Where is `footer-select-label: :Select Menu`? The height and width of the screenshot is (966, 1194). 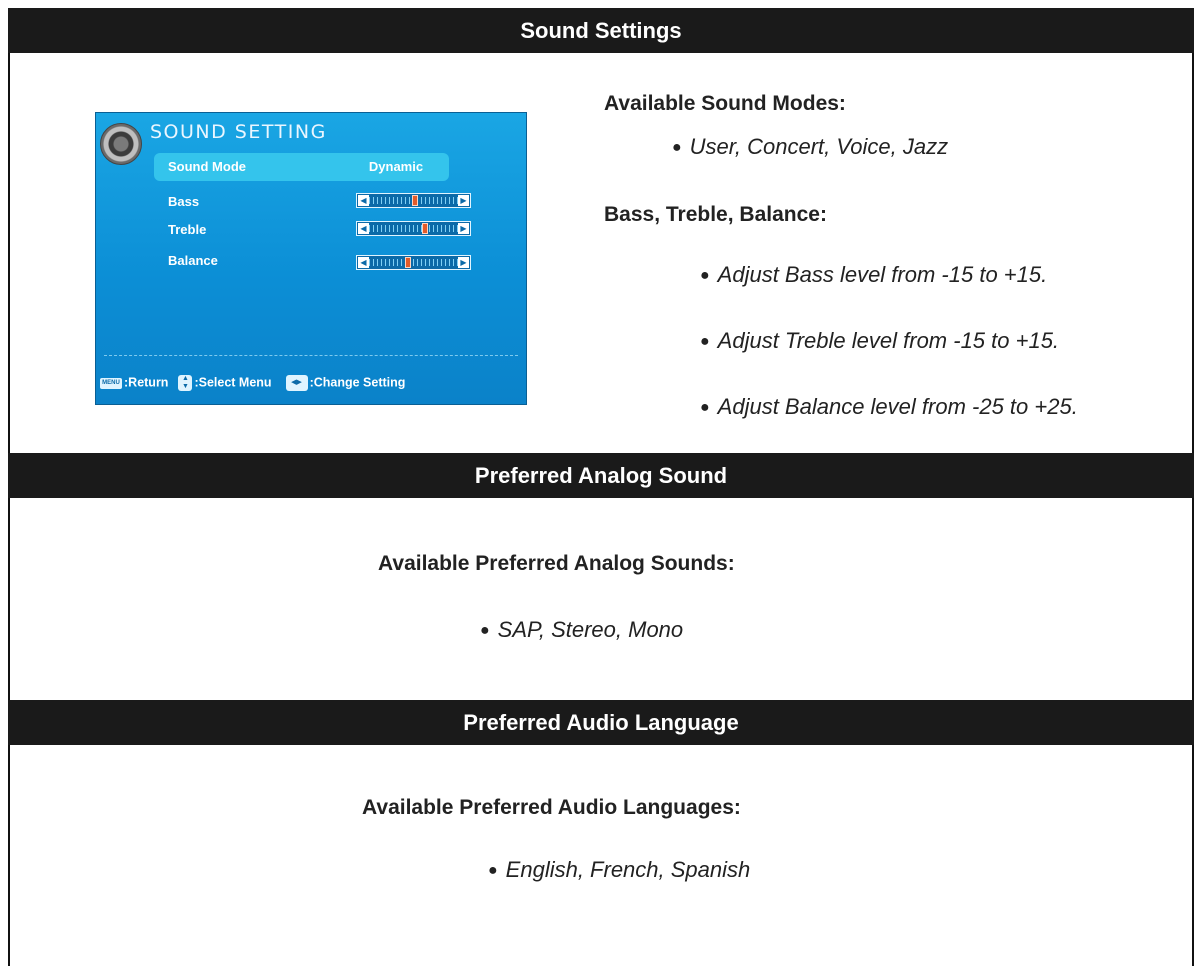
footer-select-label: :Select Menu is located at coordinates (233, 382).